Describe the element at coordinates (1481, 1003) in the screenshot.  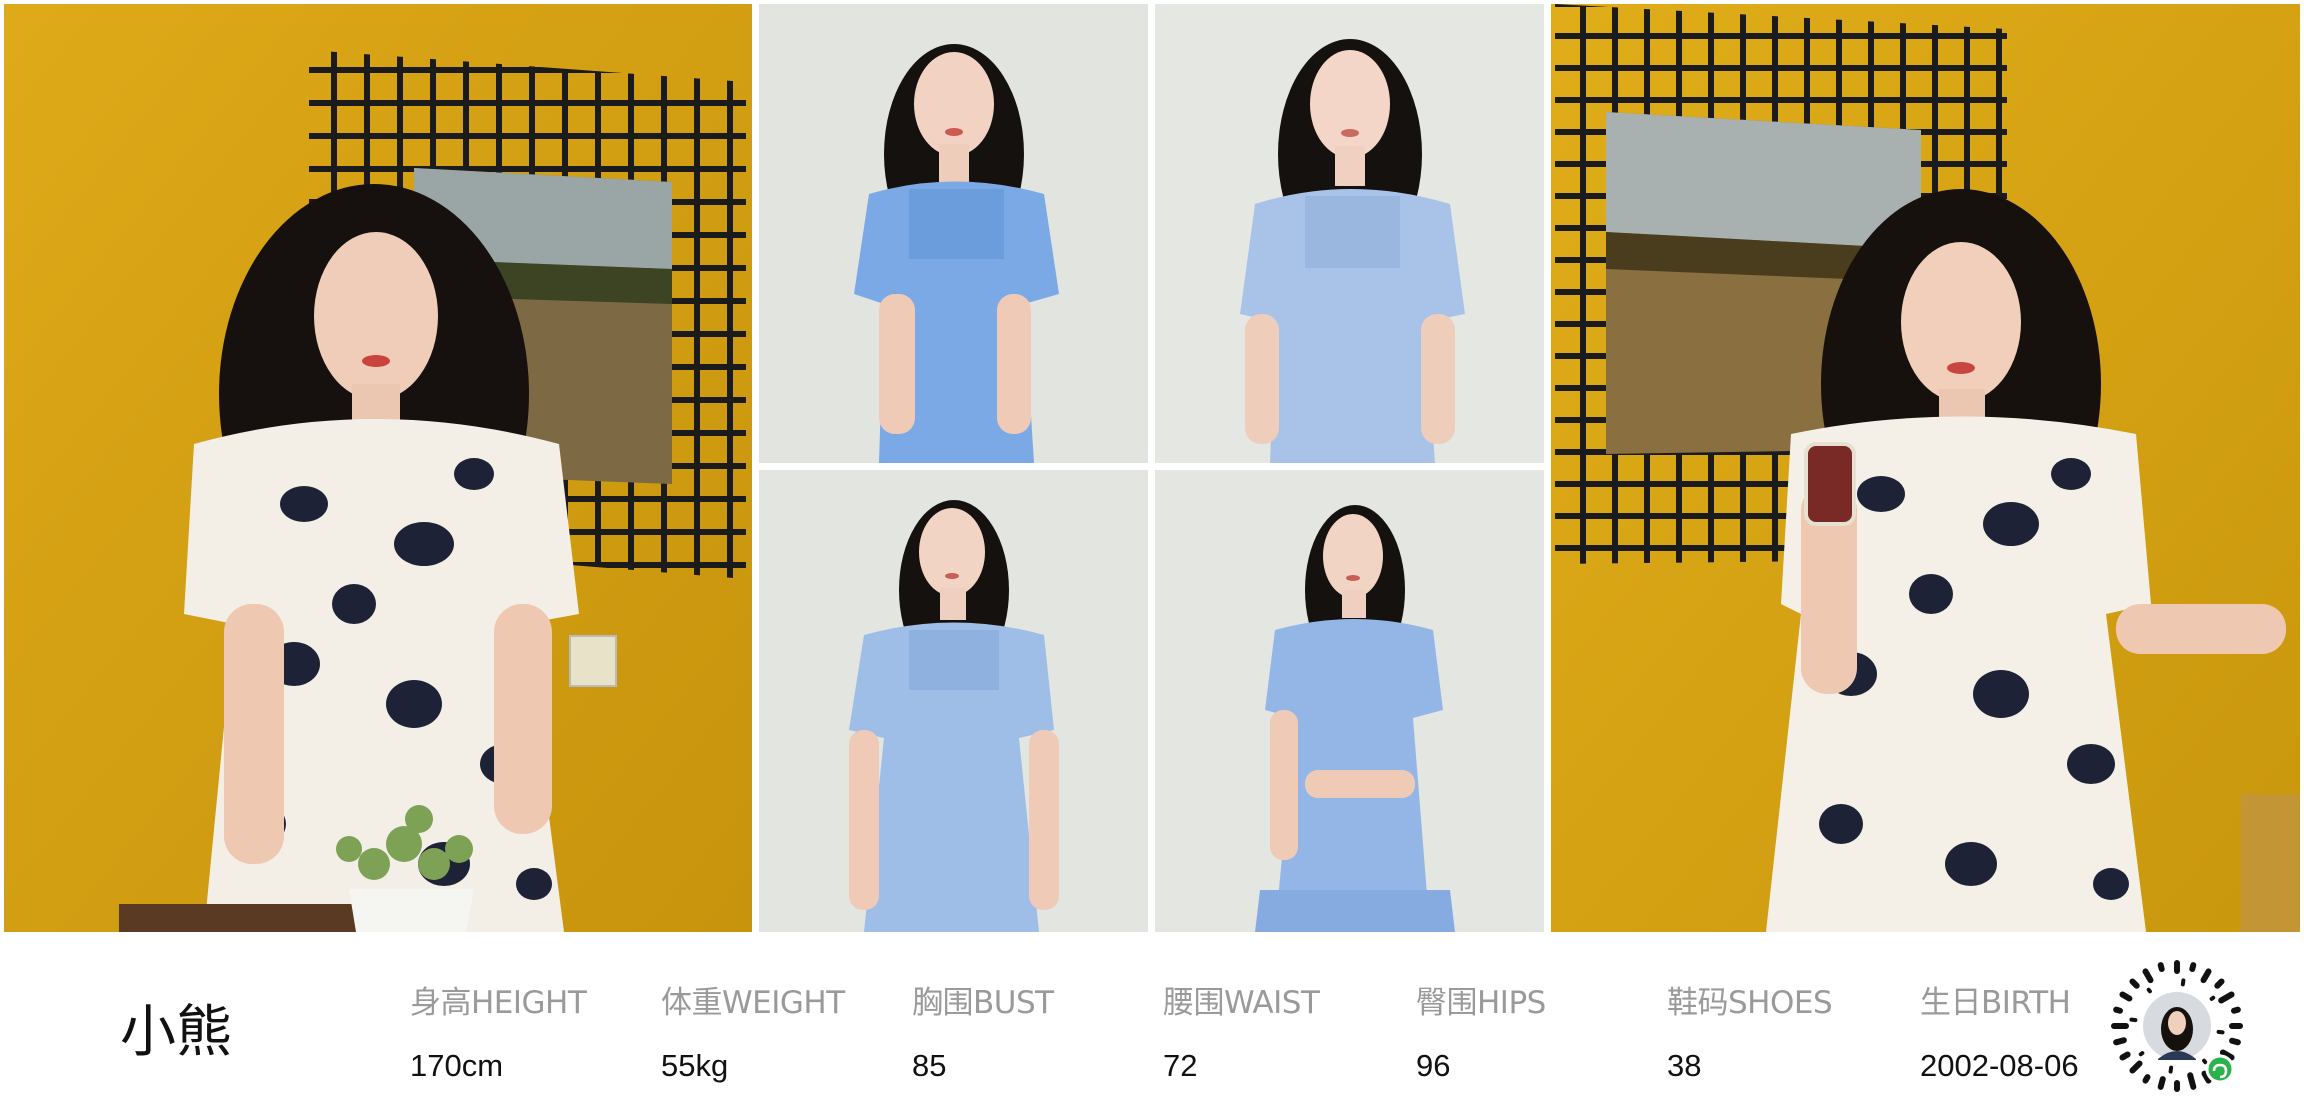
I see `stat-hips-label: 臀围HIPS` at that location.